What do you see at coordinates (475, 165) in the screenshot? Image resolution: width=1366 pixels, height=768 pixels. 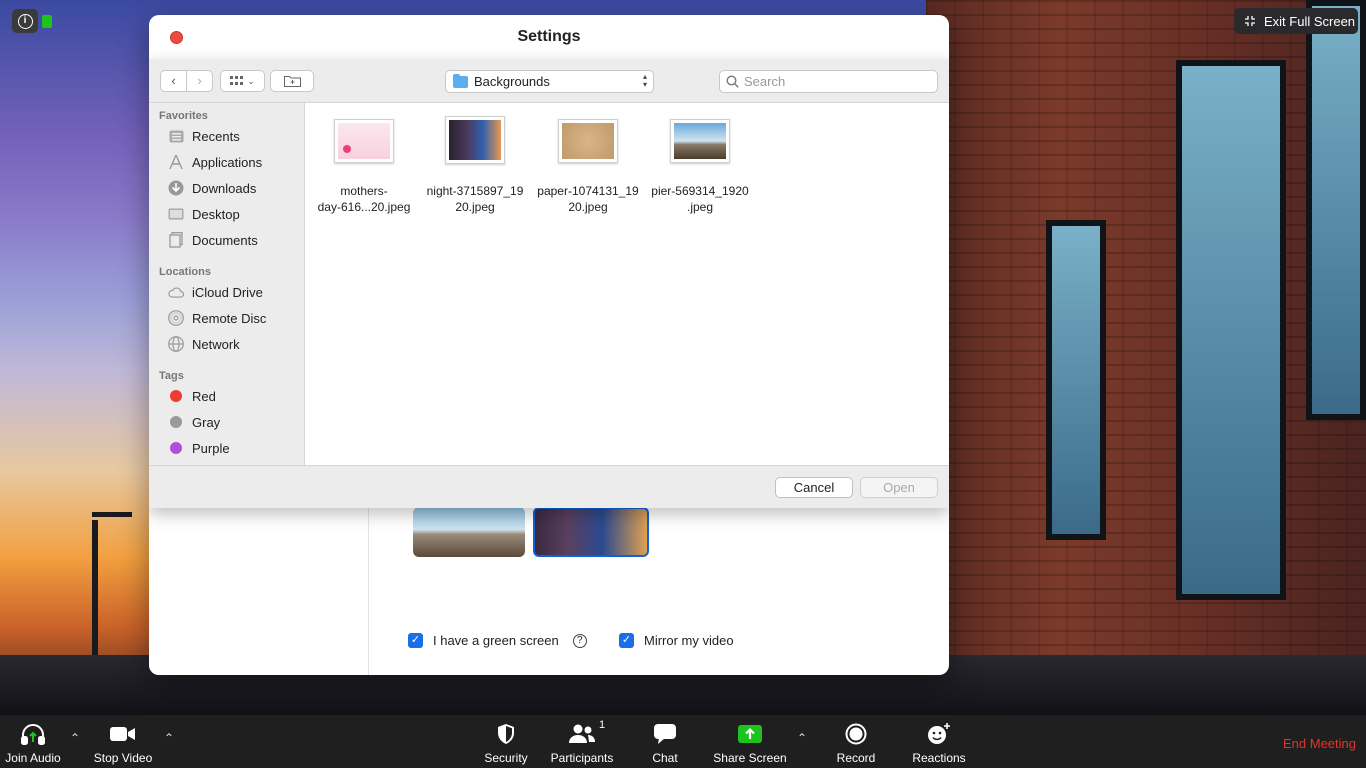 I see `file-item: night-3715897_19 20.jpeg` at bounding box center [475, 165].